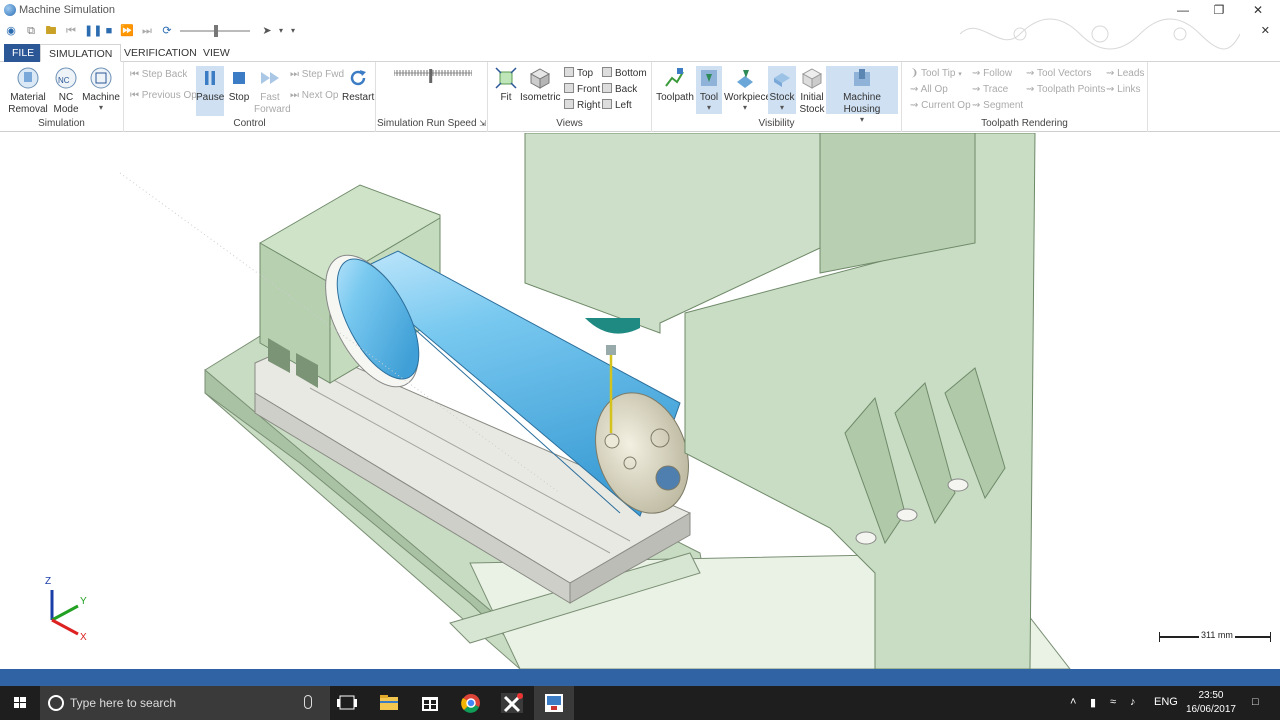  What do you see at coordinates (83, 601) in the screenshot?
I see `axis-y-label: Y` at bounding box center [83, 601].